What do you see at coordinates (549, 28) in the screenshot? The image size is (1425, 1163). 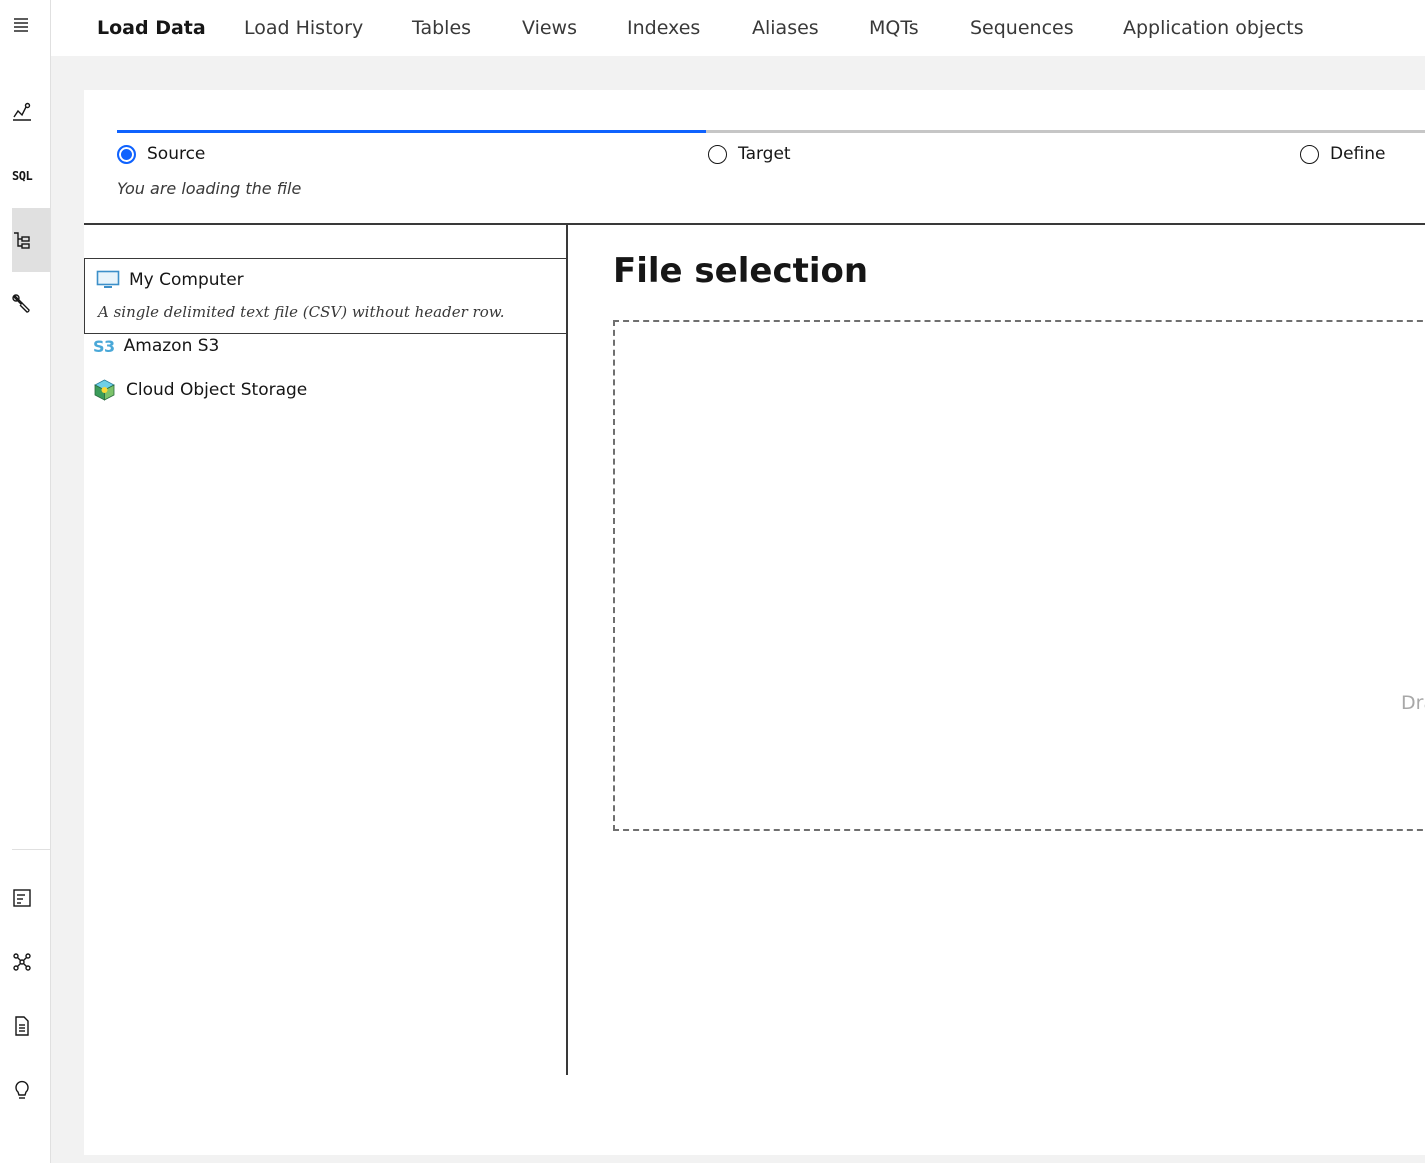 I see `tab-views: Views` at bounding box center [549, 28].